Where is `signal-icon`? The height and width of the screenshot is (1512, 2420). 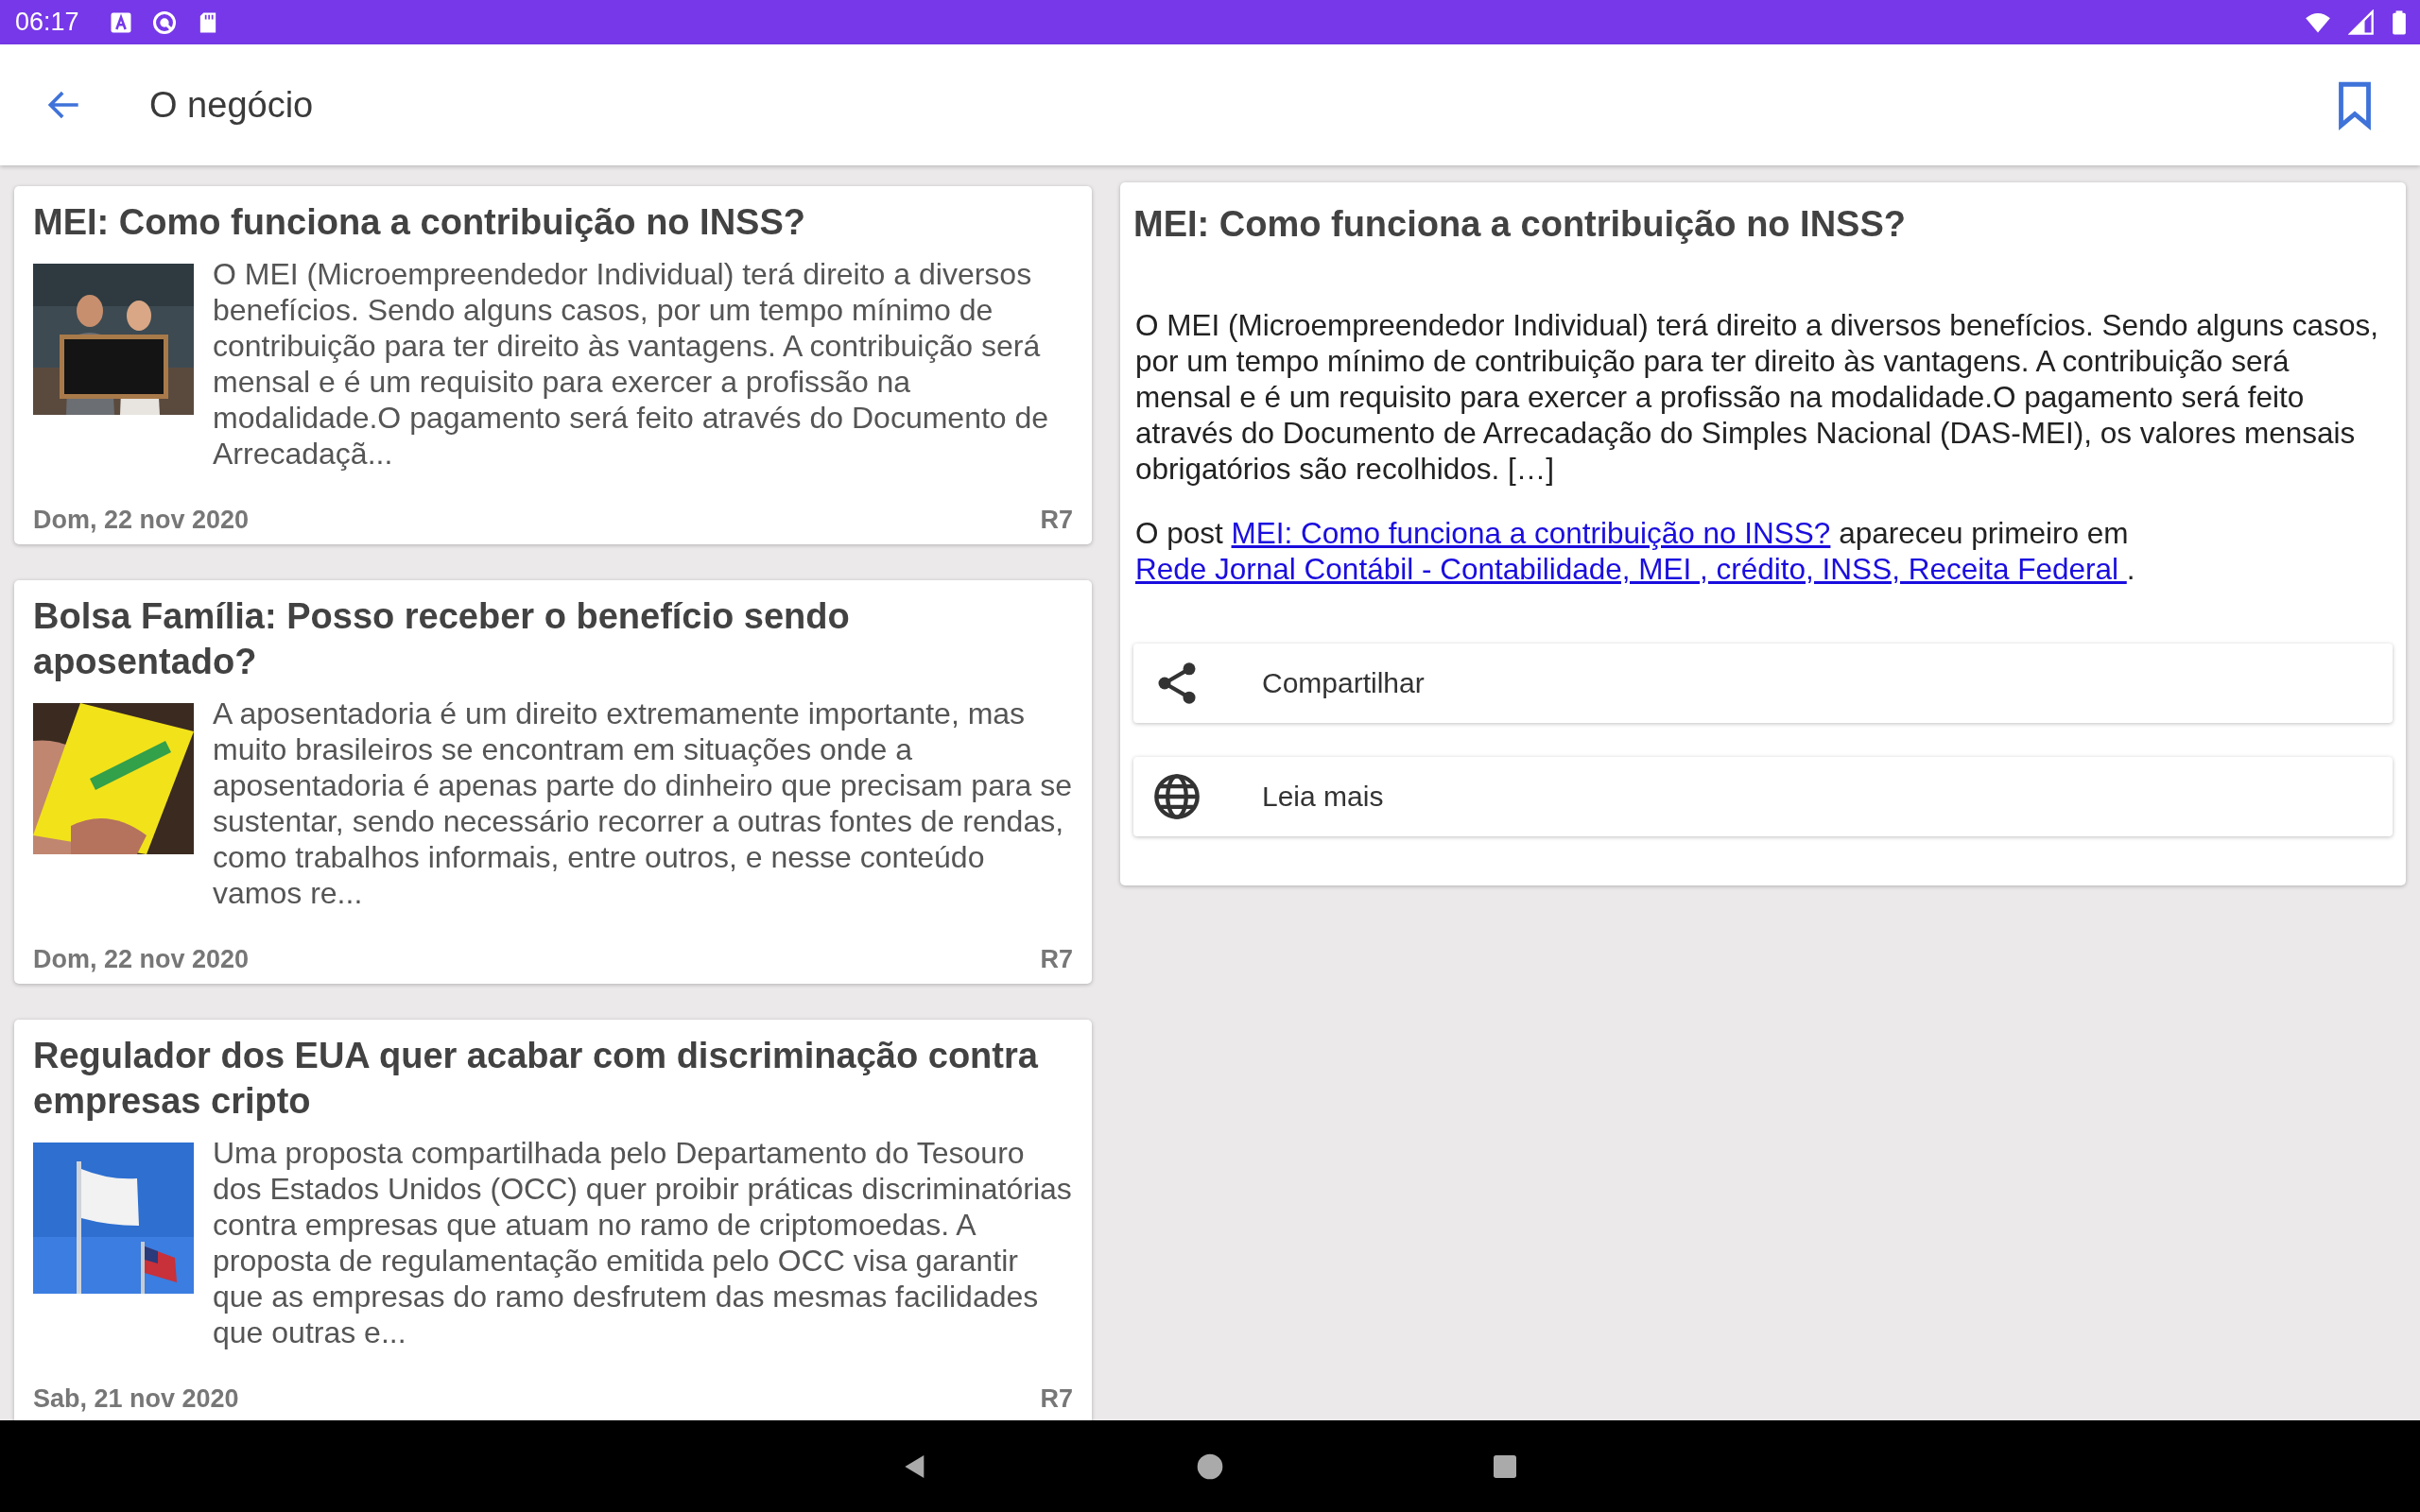 signal-icon is located at coordinates (2361, 22).